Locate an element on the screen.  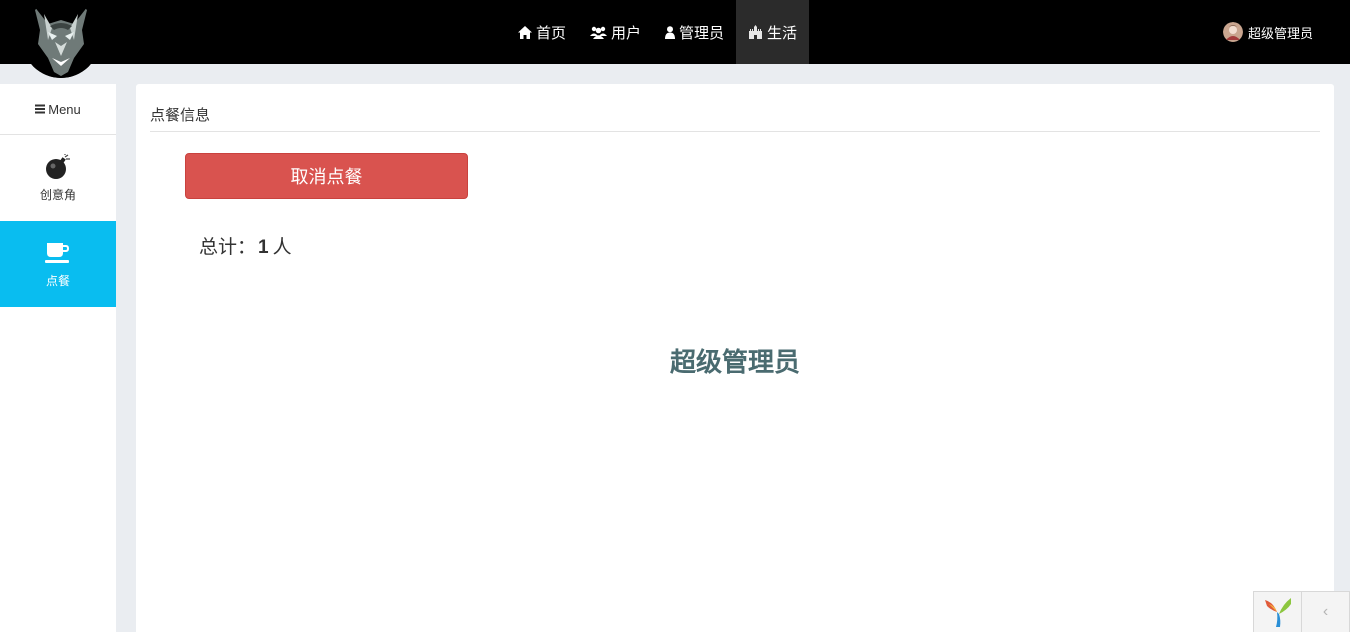
sidebar-item-order-food: 点餐 is located at coordinates (58, 264).